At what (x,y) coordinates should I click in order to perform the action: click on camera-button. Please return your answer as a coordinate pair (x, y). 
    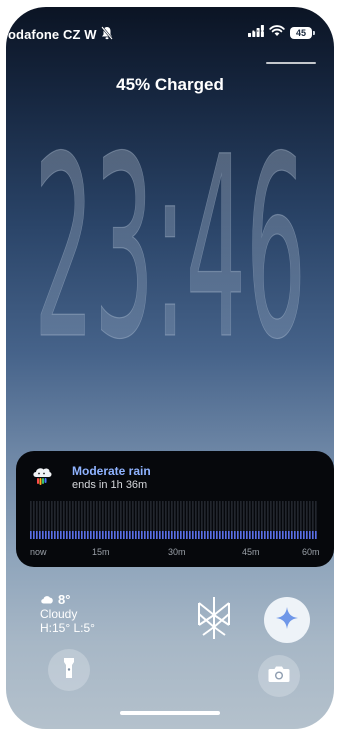
    Looking at the image, I should click on (279, 676).